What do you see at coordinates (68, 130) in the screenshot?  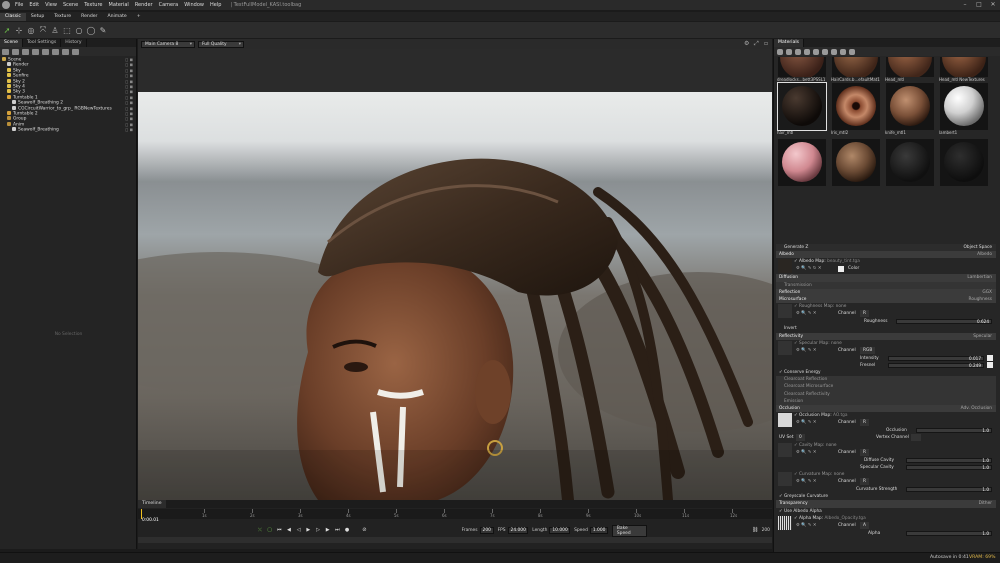 I see `tree-item: Seawolf_Breathing ◻ ◼` at bounding box center [68, 130].